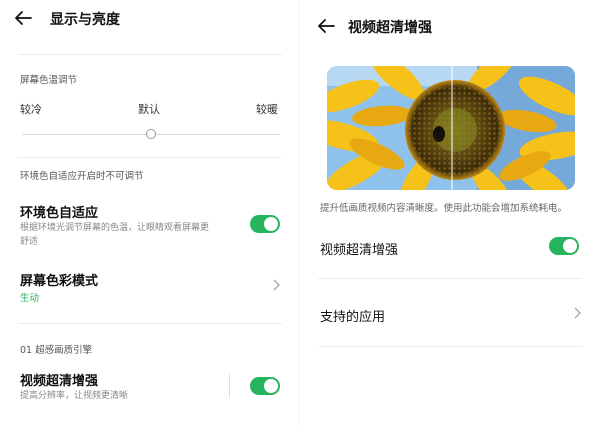 Image resolution: width=600 pixels, height=425 pixels. I want to click on color-mode-title: 屏幕色彩模式, so click(59, 279).